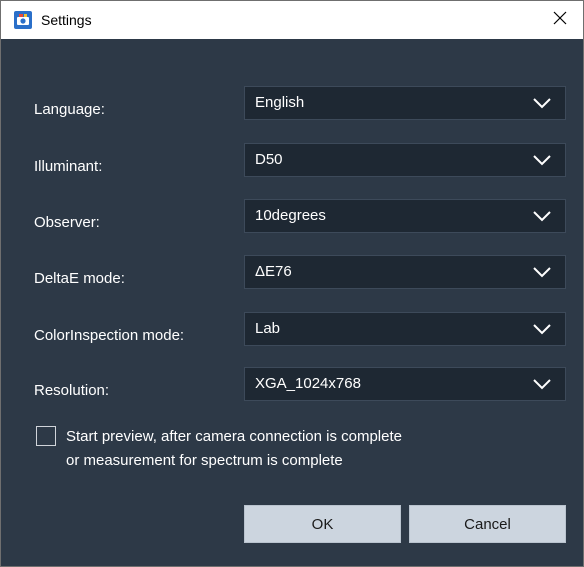  What do you see at coordinates (290, 215) in the screenshot?
I see `observer-value: 10degrees` at bounding box center [290, 215].